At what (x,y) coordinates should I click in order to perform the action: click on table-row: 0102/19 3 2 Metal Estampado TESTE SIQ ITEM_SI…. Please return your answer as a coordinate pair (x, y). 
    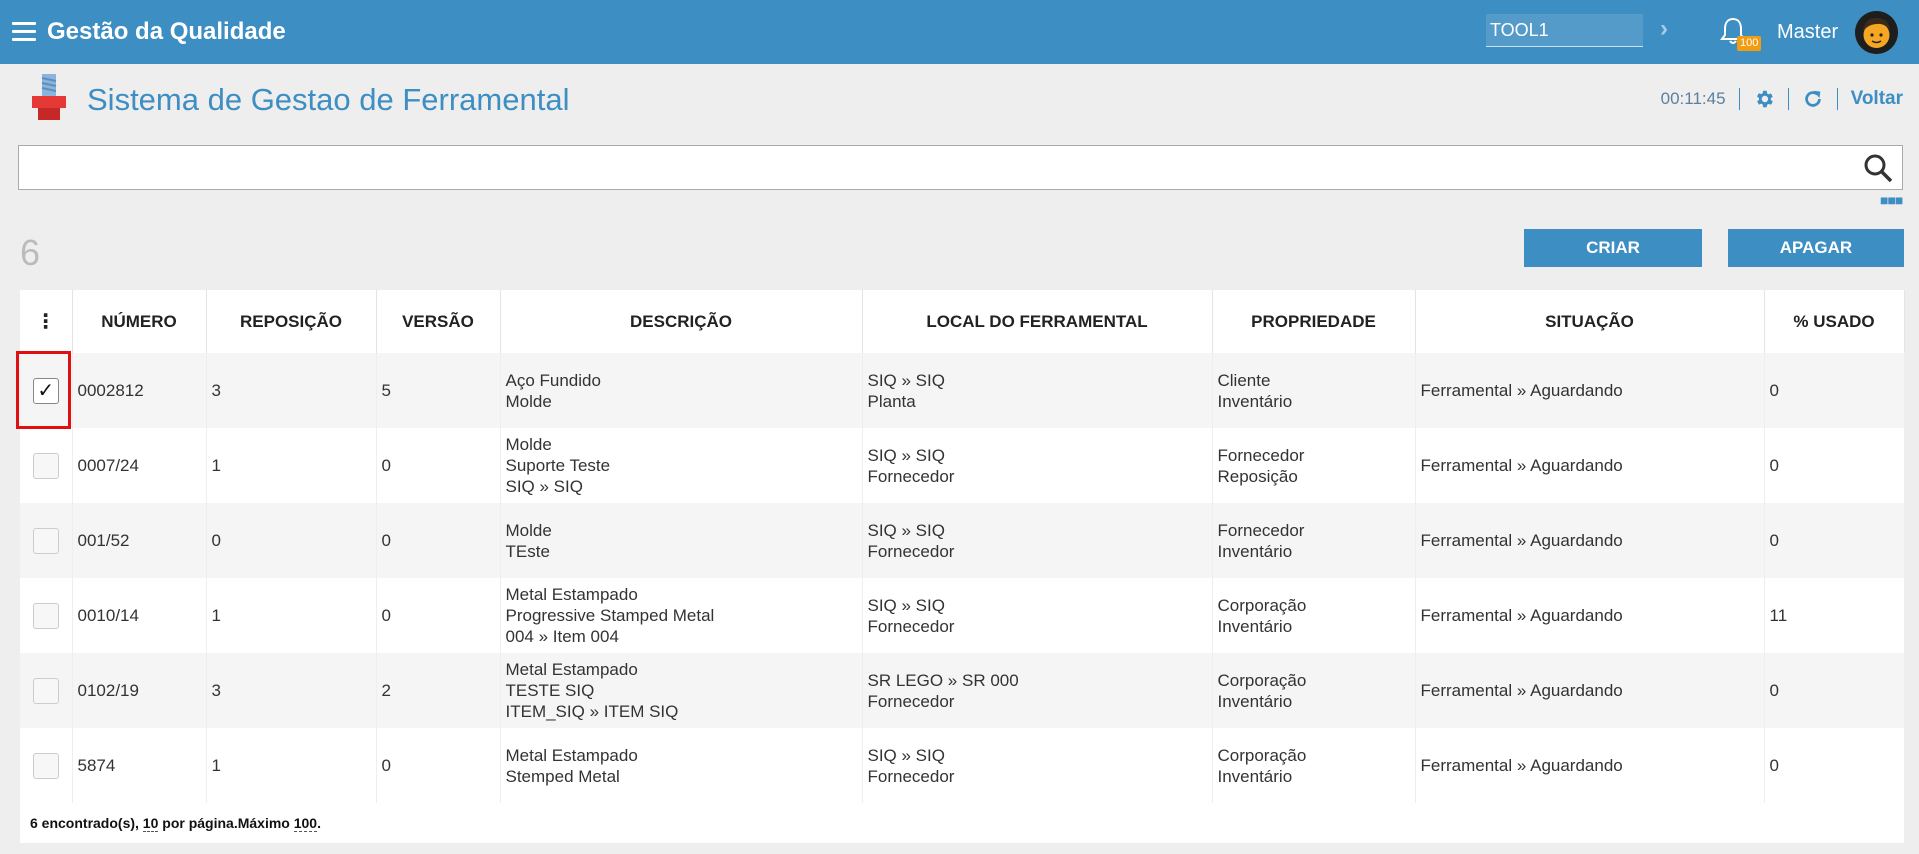
    Looking at the image, I should click on (962, 690).